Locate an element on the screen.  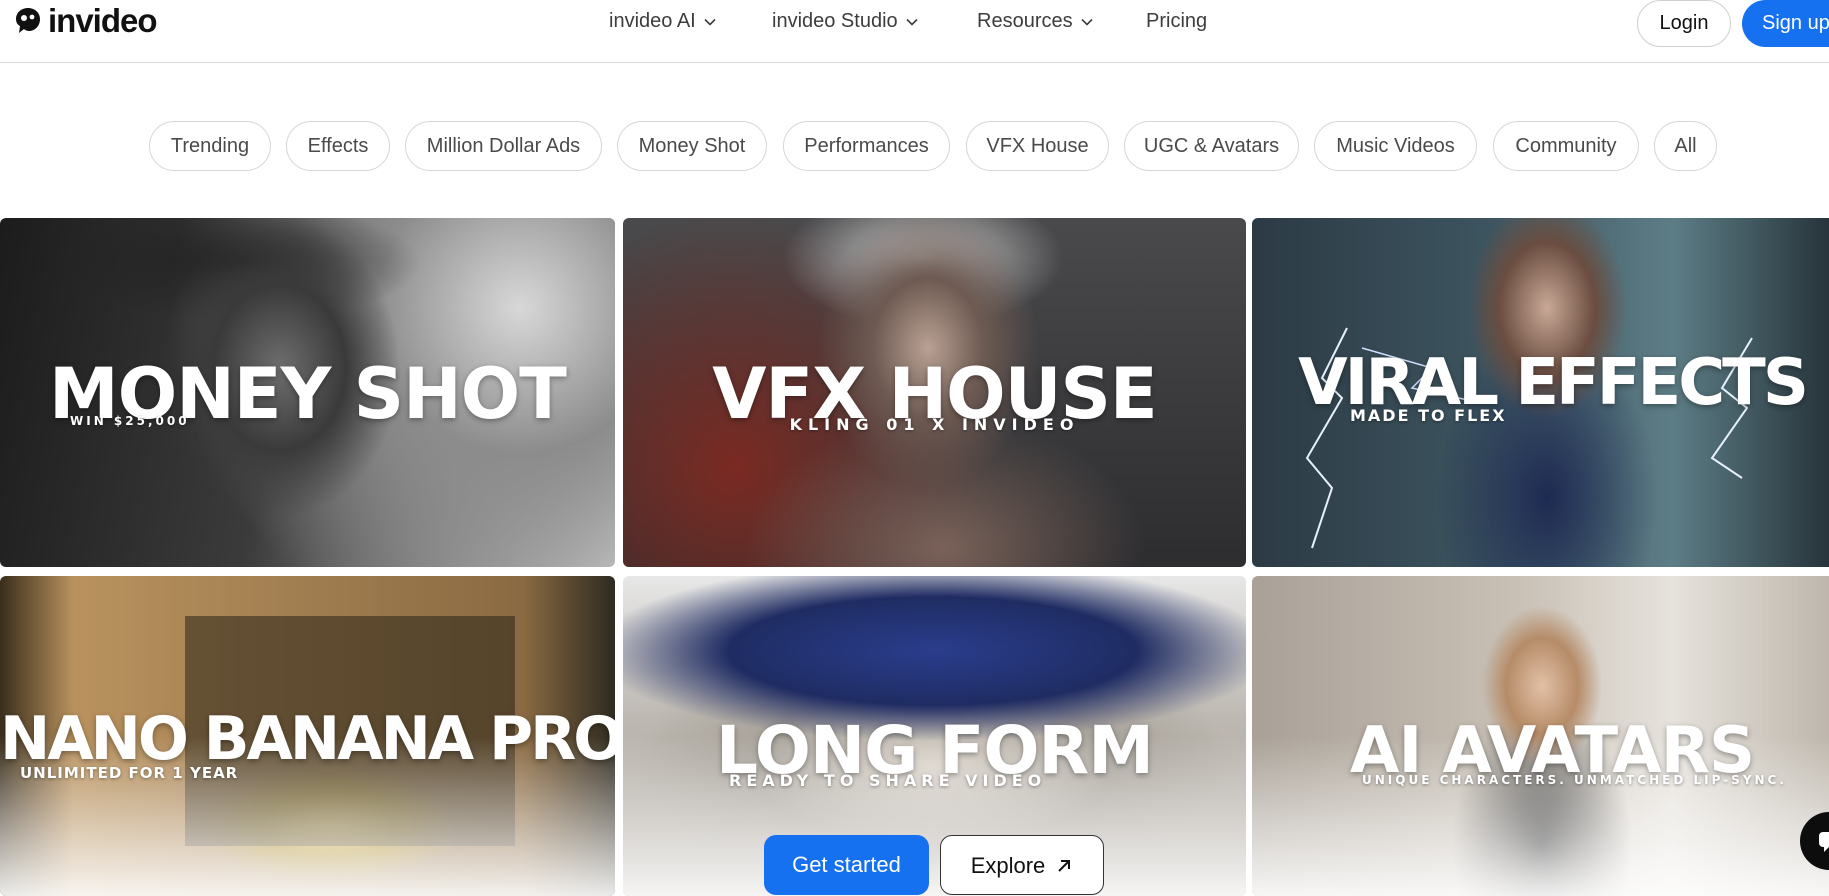
nav-label: Resources is located at coordinates (1025, 21).